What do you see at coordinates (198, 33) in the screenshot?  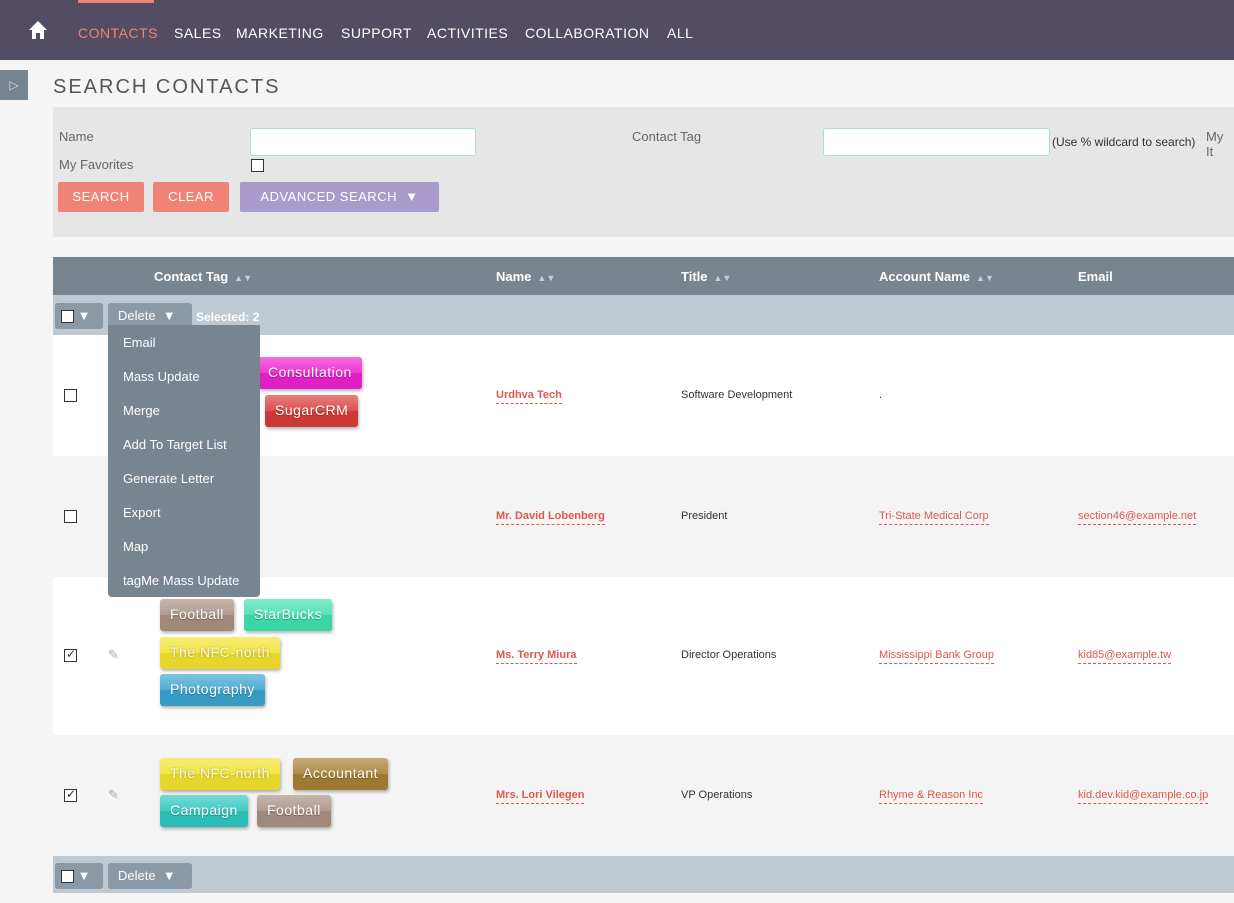 I see `nav-sales: SALES` at bounding box center [198, 33].